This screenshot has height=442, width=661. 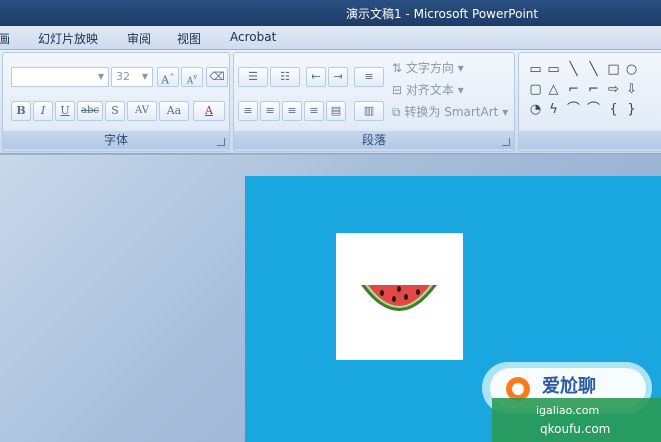 I want to click on title-bar: 演示文稿1 - Microsoft PowerPoint, so click(x=330, y=13).